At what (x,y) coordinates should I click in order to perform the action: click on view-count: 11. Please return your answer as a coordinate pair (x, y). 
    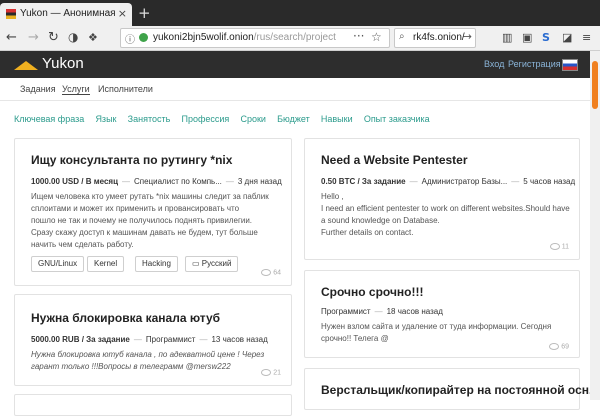
    Looking at the image, I should click on (559, 246).